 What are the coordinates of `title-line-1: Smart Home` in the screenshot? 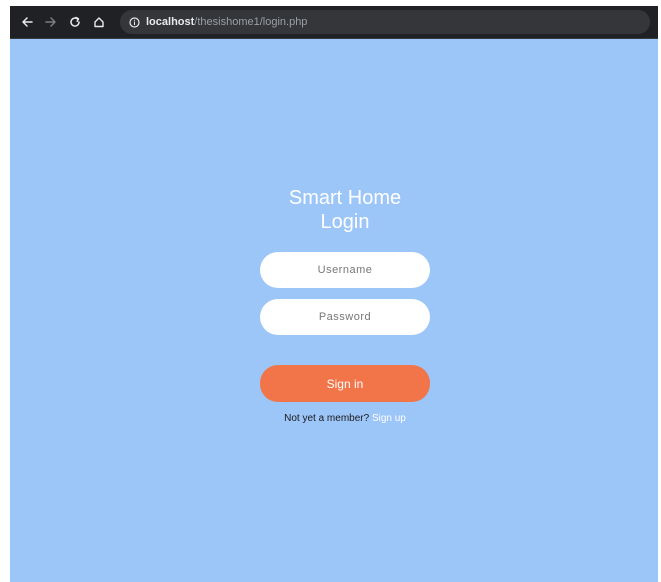 It's located at (345, 198).